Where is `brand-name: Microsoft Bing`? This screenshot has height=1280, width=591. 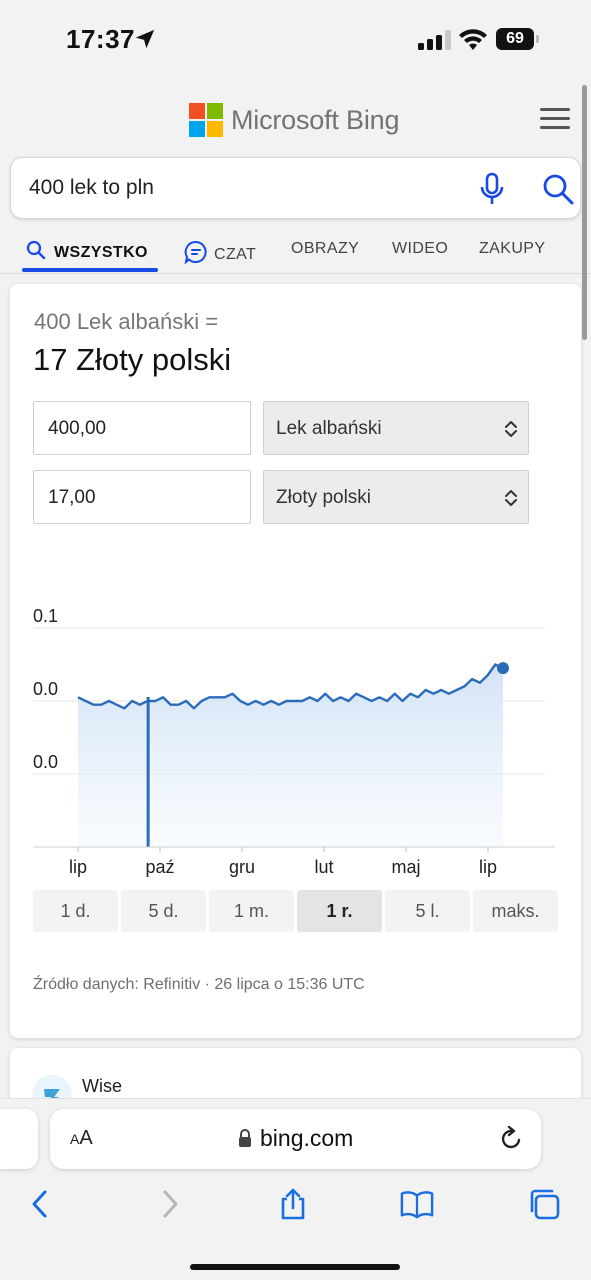 brand-name: Microsoft Bing is located at coordinates (315, 119).